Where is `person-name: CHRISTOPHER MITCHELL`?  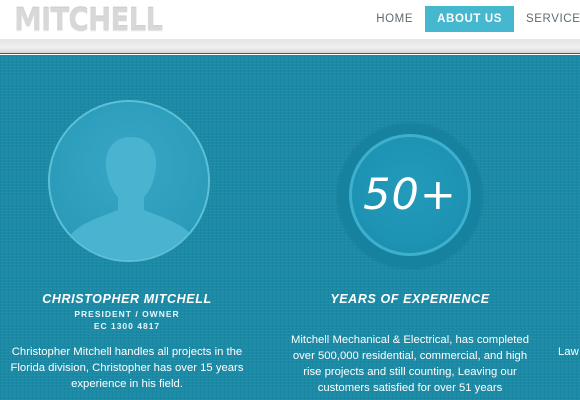
person-name: CHRISTOPHER MITCHELL is located at coordinates (127, 299).